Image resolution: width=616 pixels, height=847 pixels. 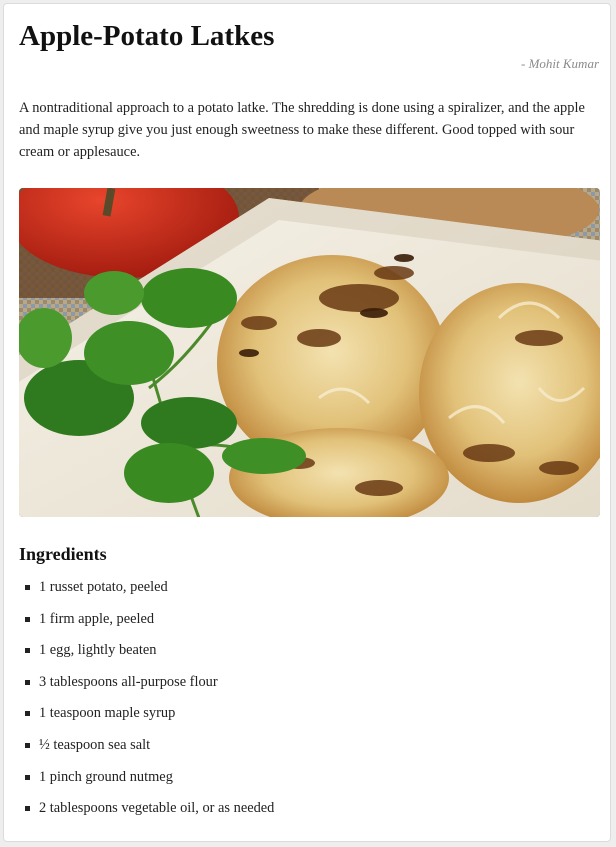 What do you see at coordinates (97, 618) in the screenshot?
I see `ingredient-text: 1 firm apple, peeled` at bounding box center [97, 618].